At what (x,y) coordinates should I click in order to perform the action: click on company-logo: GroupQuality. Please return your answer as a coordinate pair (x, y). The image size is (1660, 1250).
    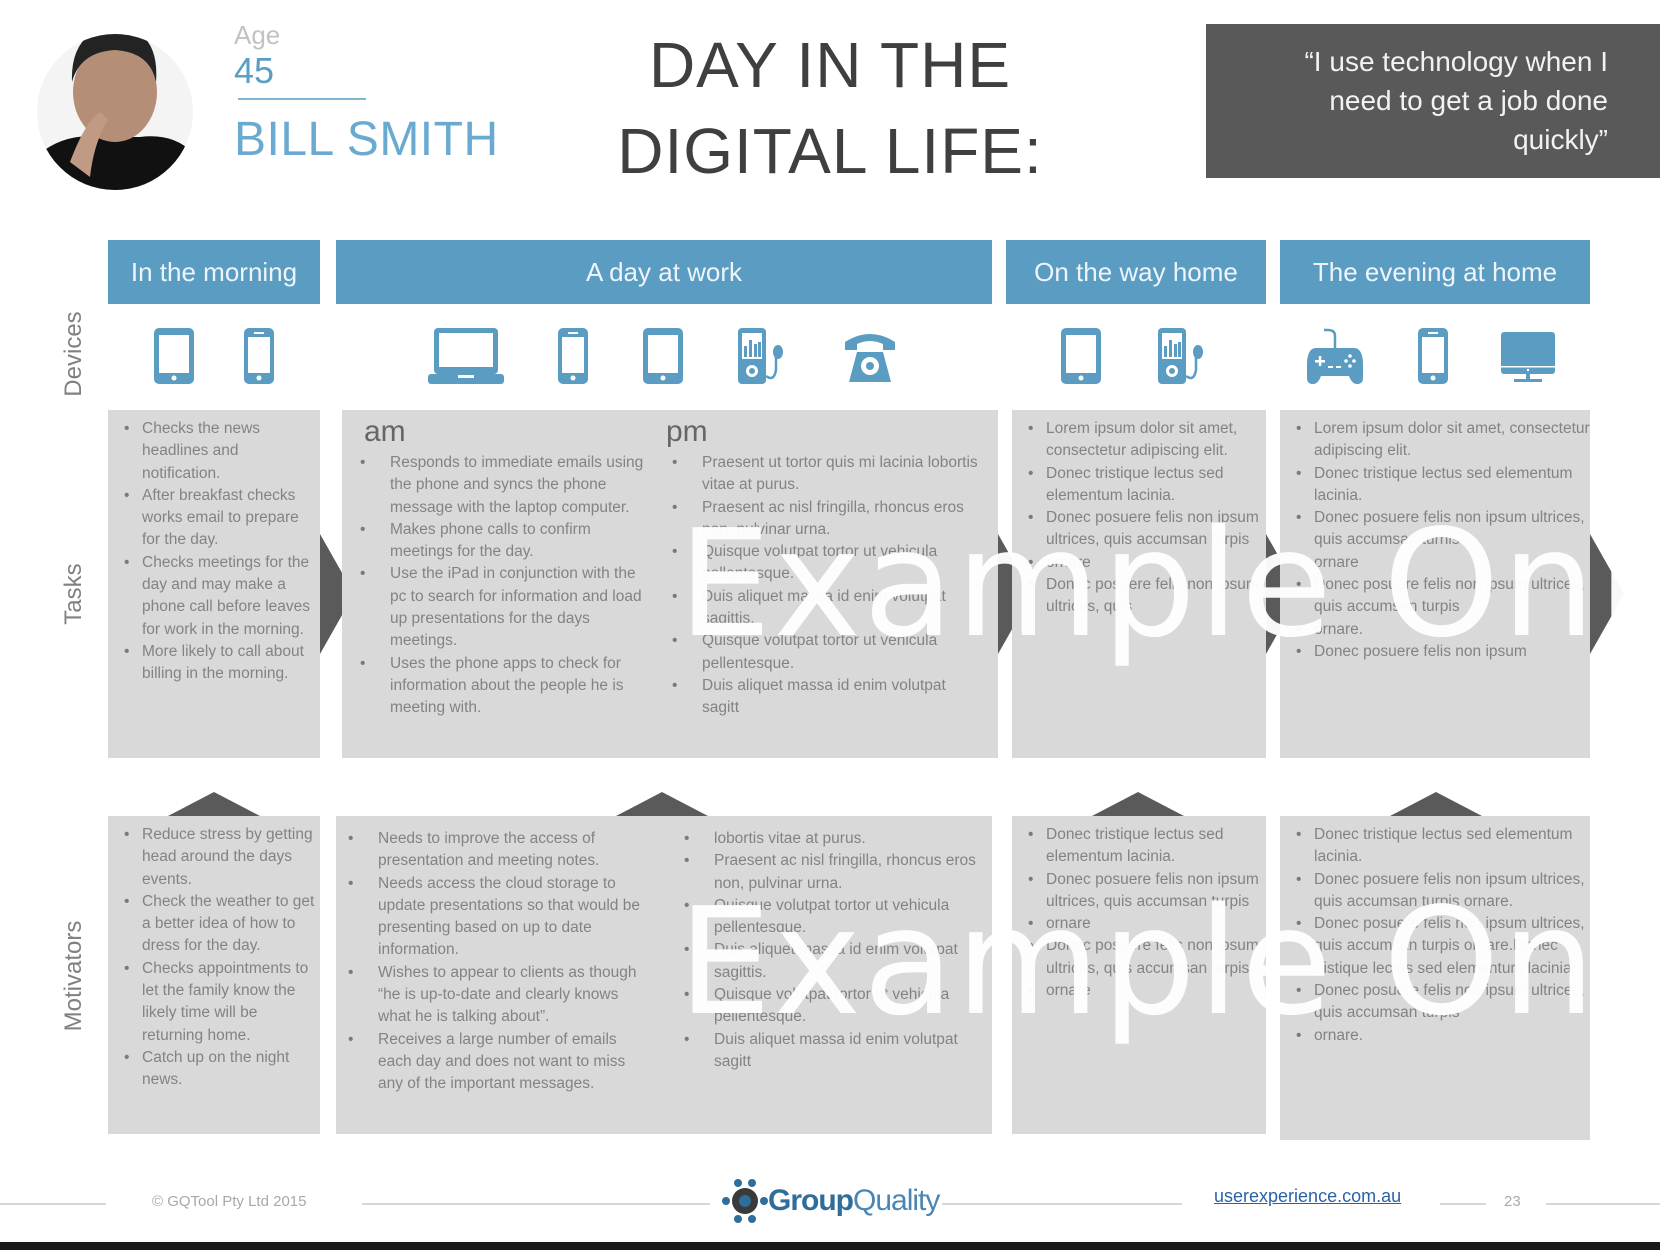
    Looking at the image, I should click on (831, 1201).